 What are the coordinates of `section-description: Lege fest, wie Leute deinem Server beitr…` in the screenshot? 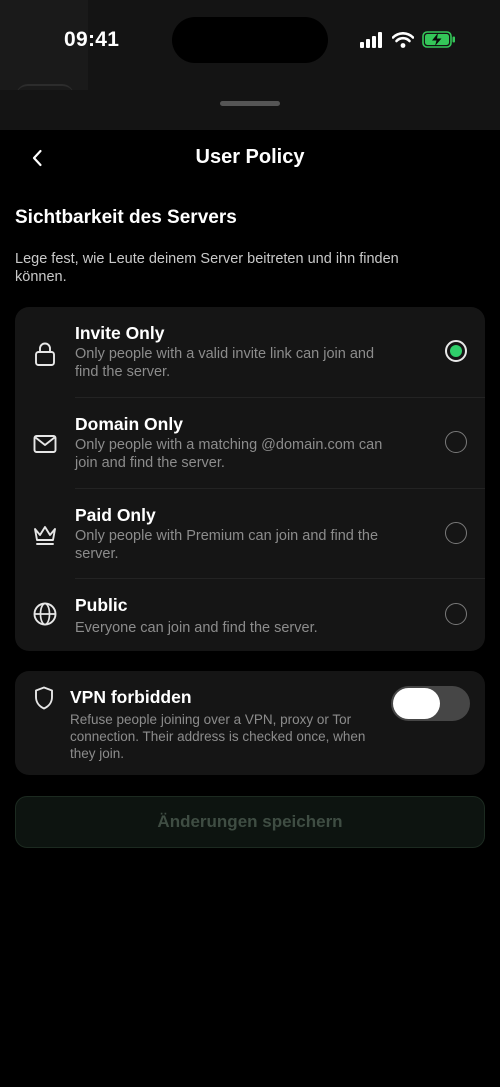 It's located at (207, 268).